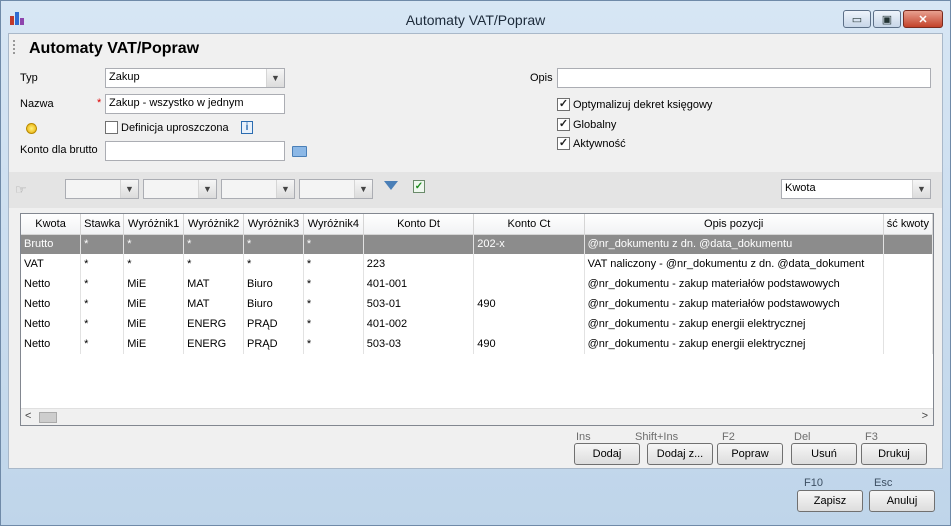  I want to click on drukuj-button: Drukuj, so click(894, 454).